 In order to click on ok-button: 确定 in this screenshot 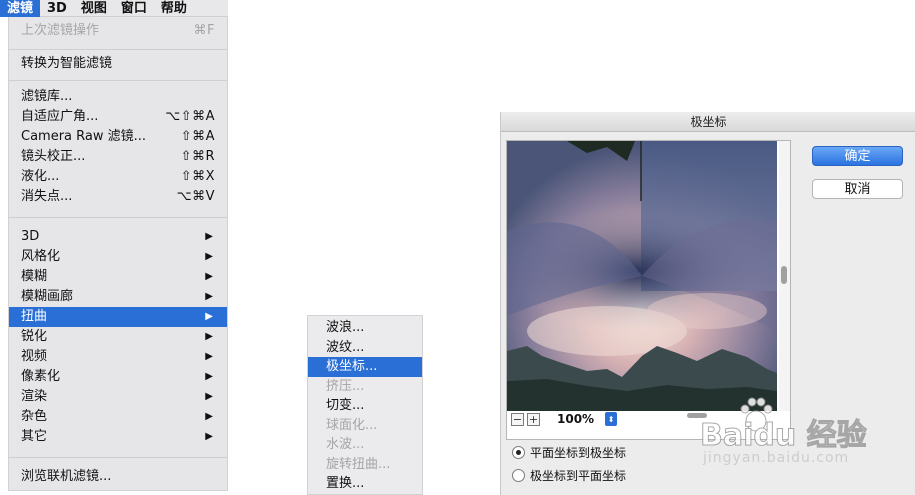, I will do `click(857, 156)`.